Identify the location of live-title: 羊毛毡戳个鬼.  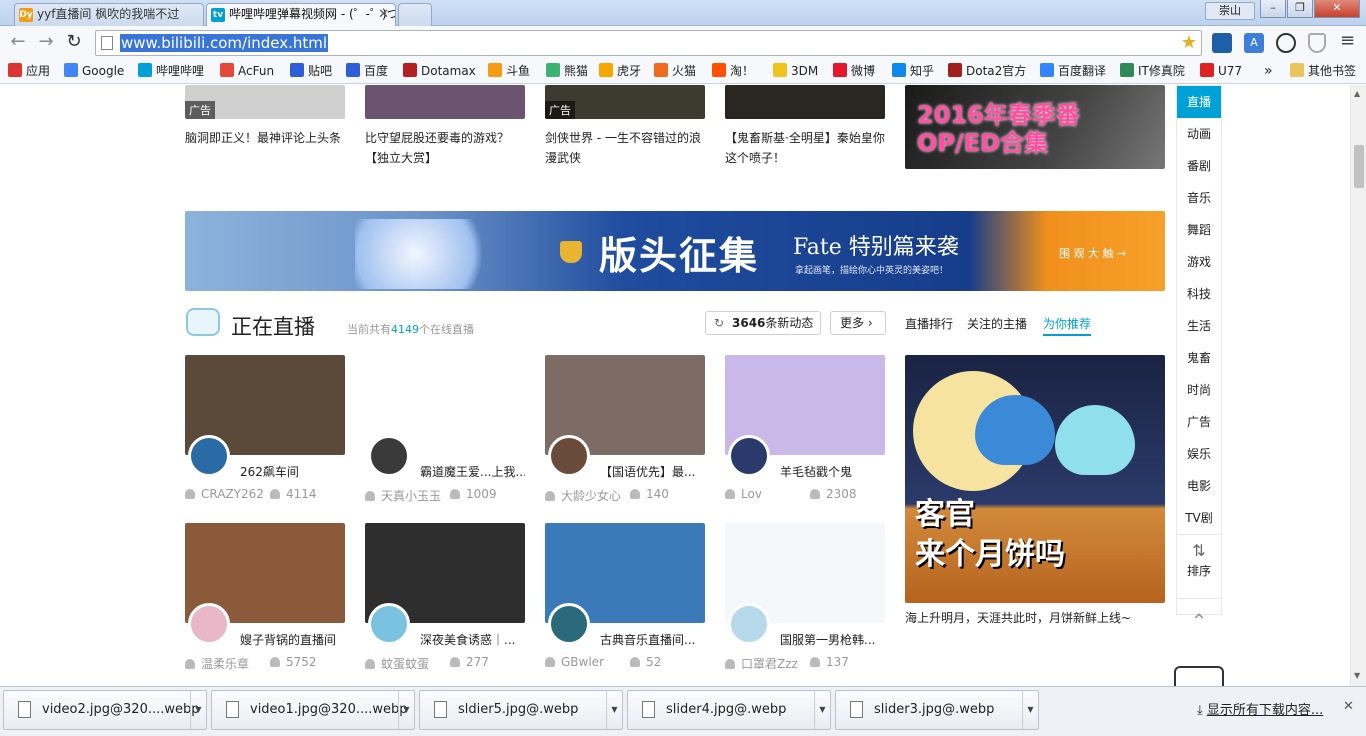
(832, 471).